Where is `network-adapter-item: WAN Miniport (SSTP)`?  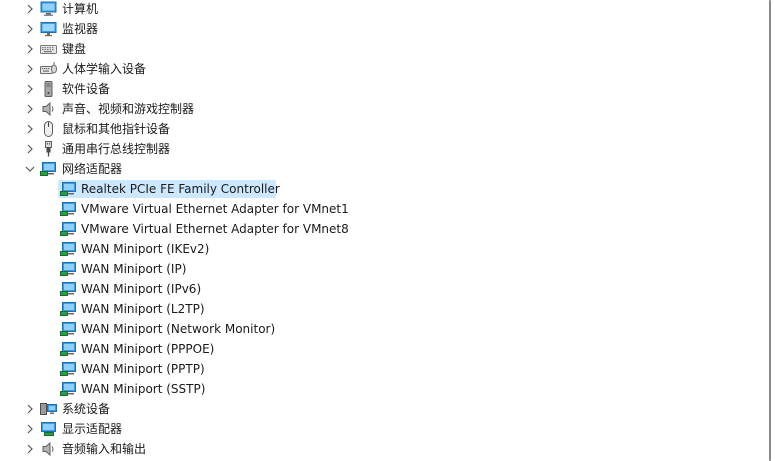 network-adapter-item: WAN Miniport (SSTP) is located at coordinates (382, 389).